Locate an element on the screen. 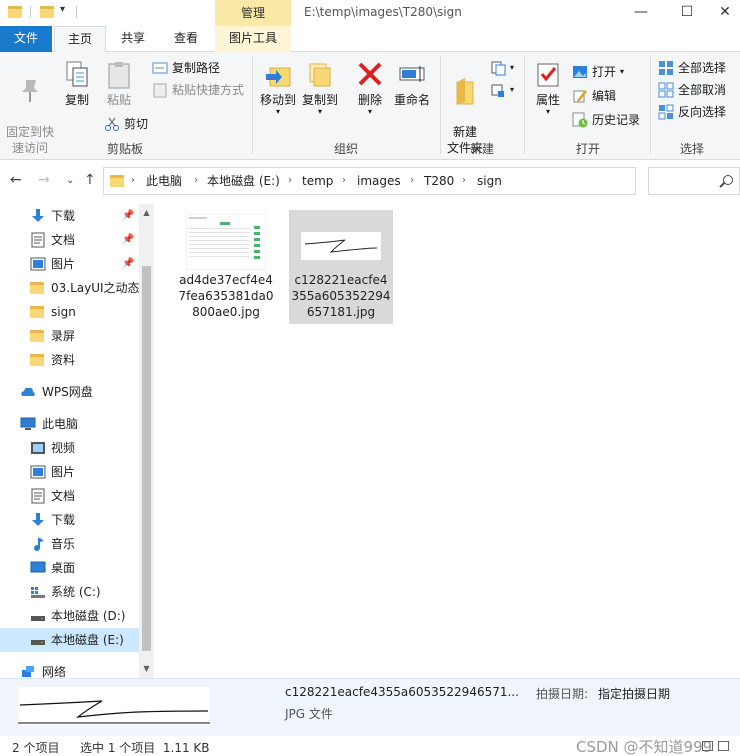  open-button: 打开 ▾ is located at coordinates (598, 72).